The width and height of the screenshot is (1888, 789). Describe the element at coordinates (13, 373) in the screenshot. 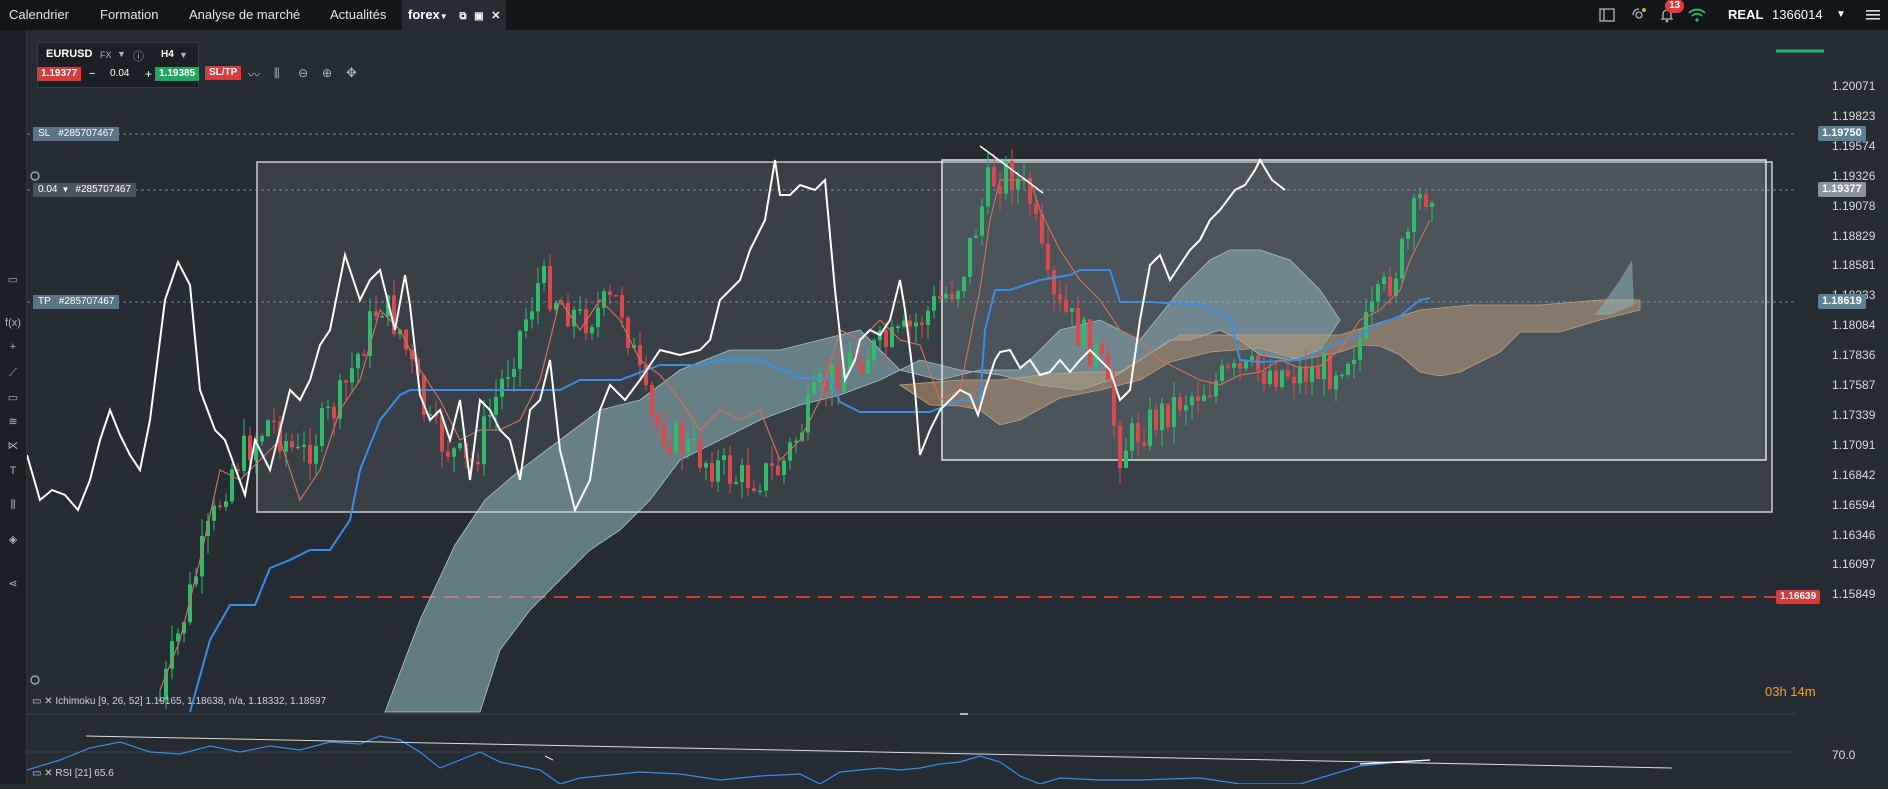

I see `line-tool-icon: ⟋` at that location.